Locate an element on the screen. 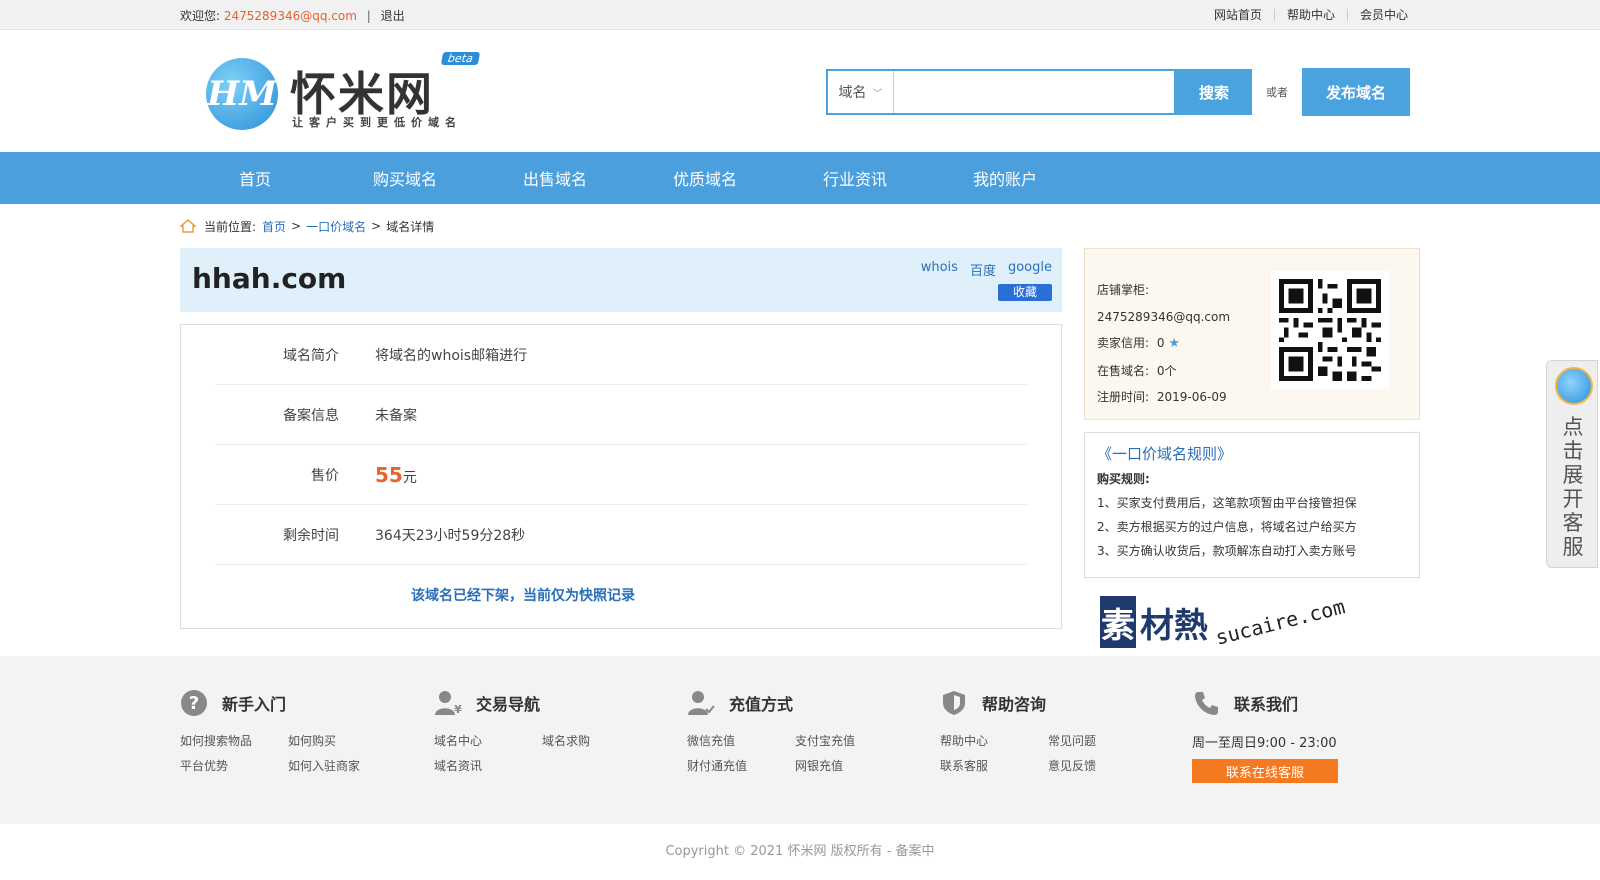 This screenshot has width=1600, height=880. footer-link: 平台优势 is located at coordinates (234, 765).